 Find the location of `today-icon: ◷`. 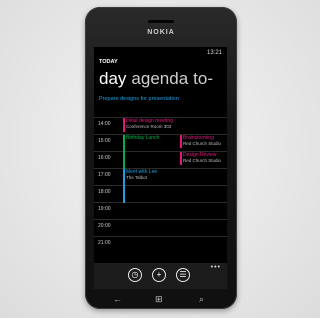

today-icon: ◷ is located at coordinates (135, 275).